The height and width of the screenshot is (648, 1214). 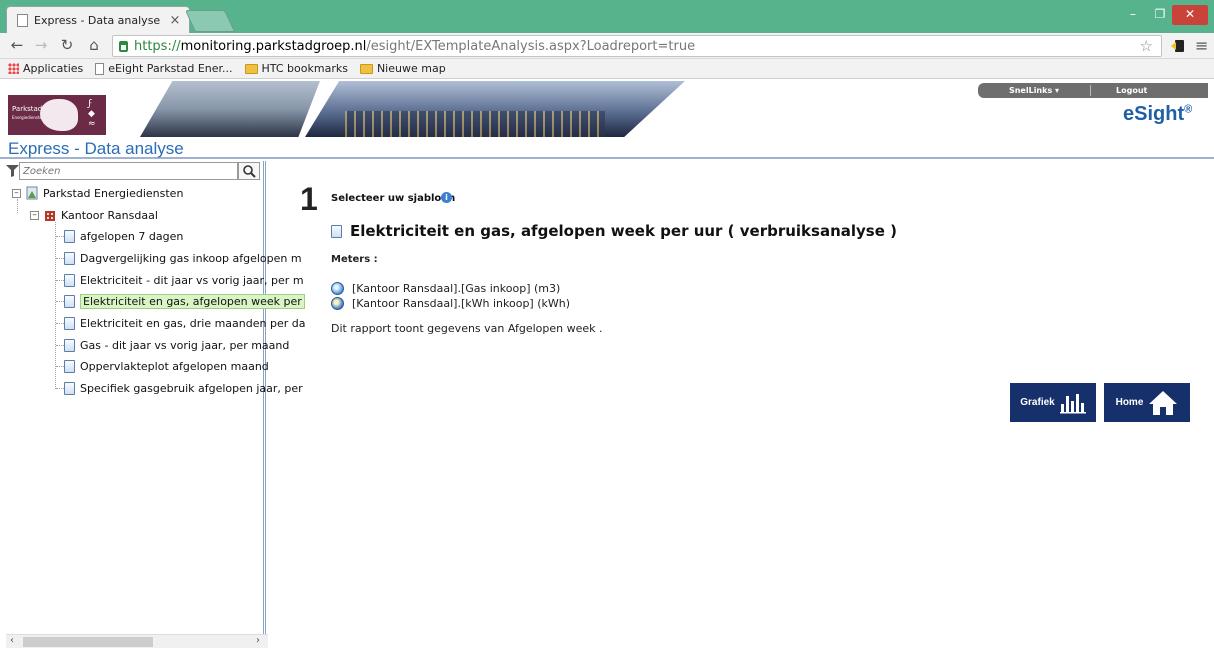 What do you see at coordinates (309, 199) in the screenshot?
I see `step-number: 1` at bounding box center [309, 199].